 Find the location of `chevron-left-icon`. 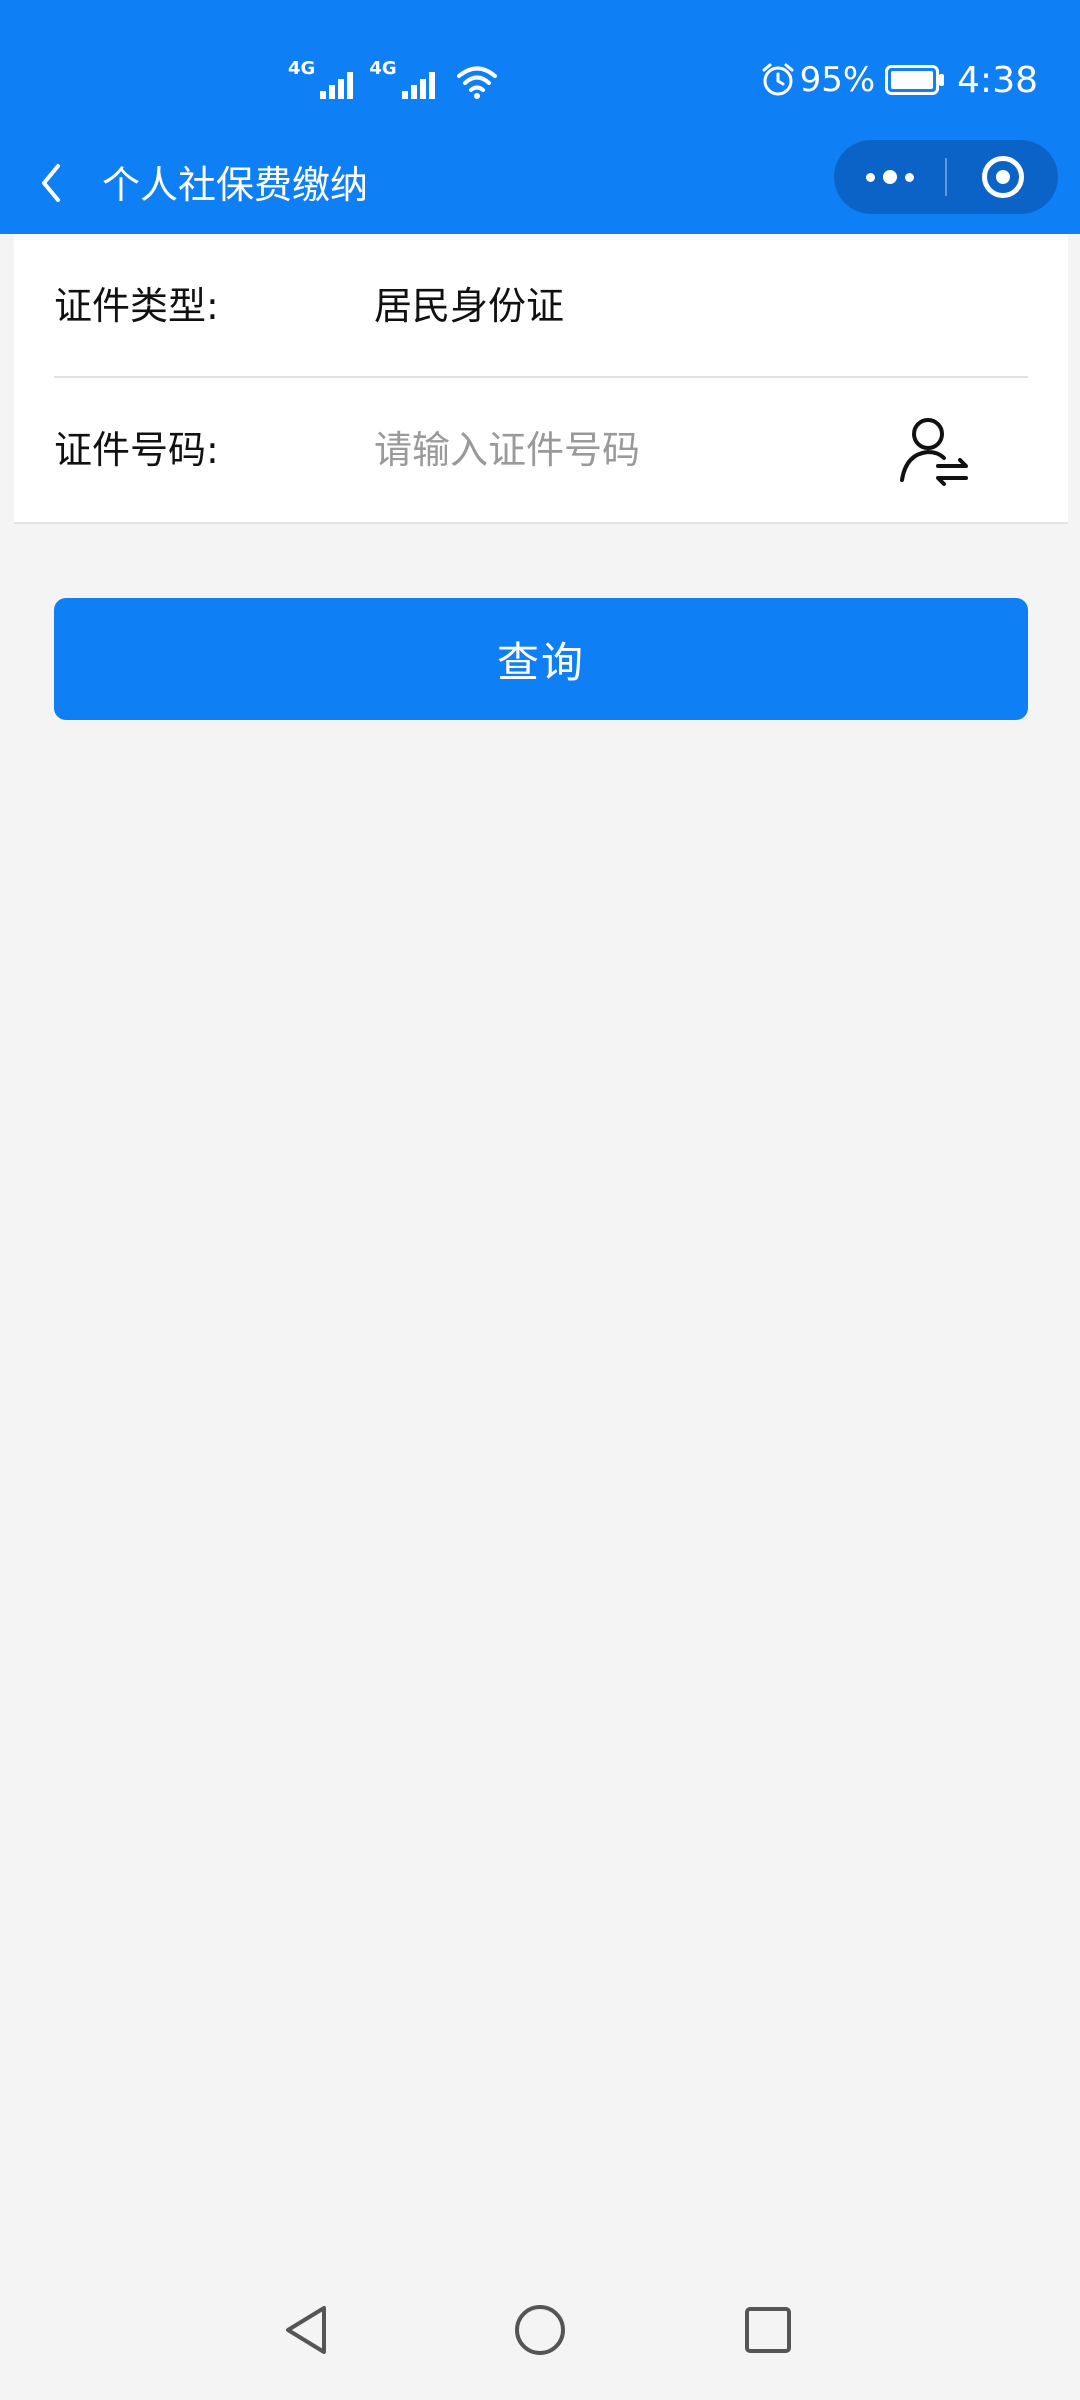

chevron-left-icon is located at coordinates (51, 183).